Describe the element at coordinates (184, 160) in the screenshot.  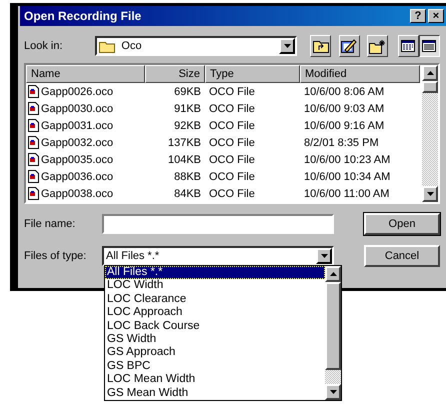
I see `table-cell-text: 104KB` at that location.